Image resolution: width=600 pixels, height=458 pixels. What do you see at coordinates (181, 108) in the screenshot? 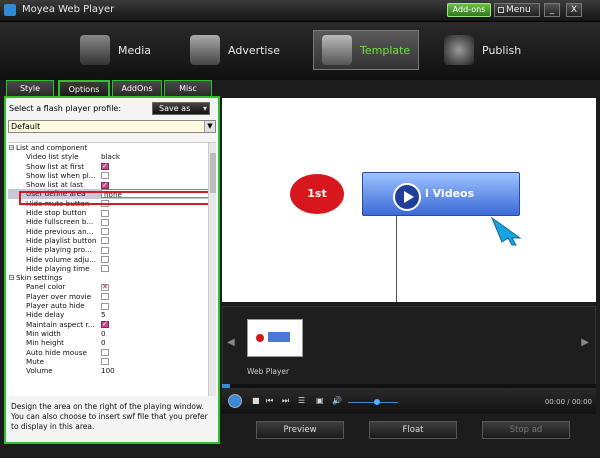
I see `save-as-button: Save as ▾` at bounding box center [181, 108].